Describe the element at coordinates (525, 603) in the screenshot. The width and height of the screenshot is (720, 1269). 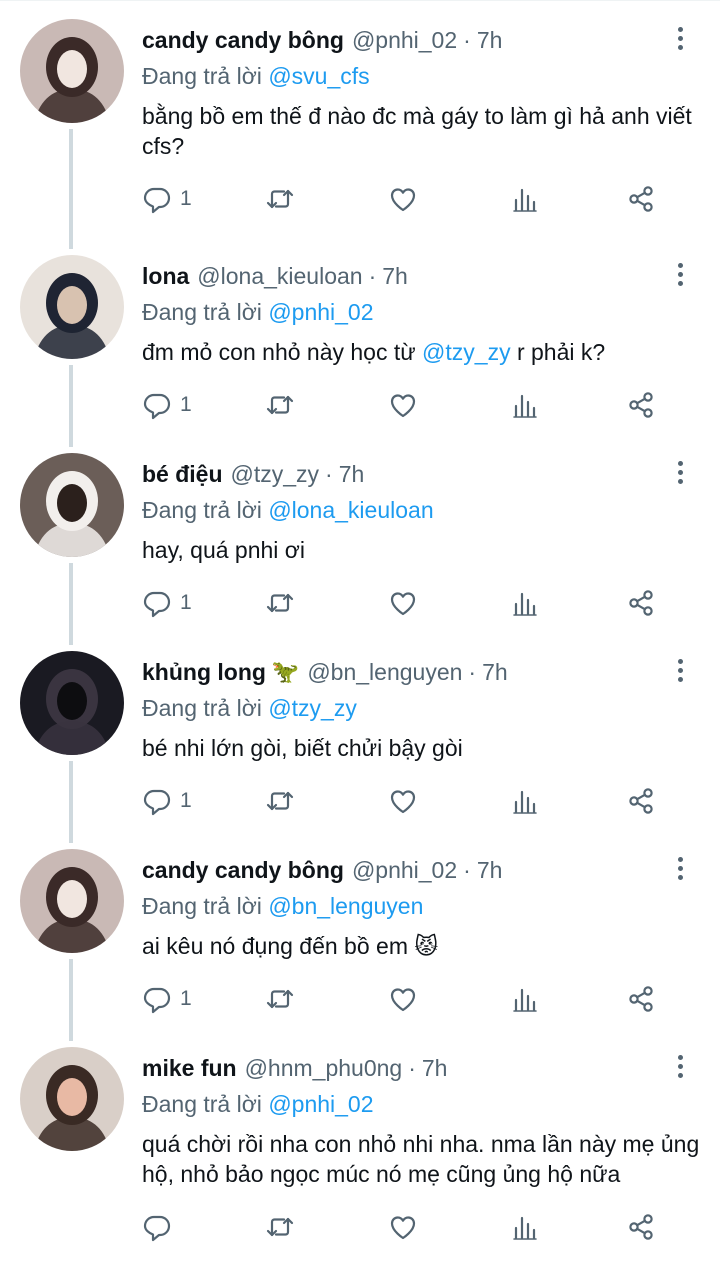
I see `views-icon` at that location.